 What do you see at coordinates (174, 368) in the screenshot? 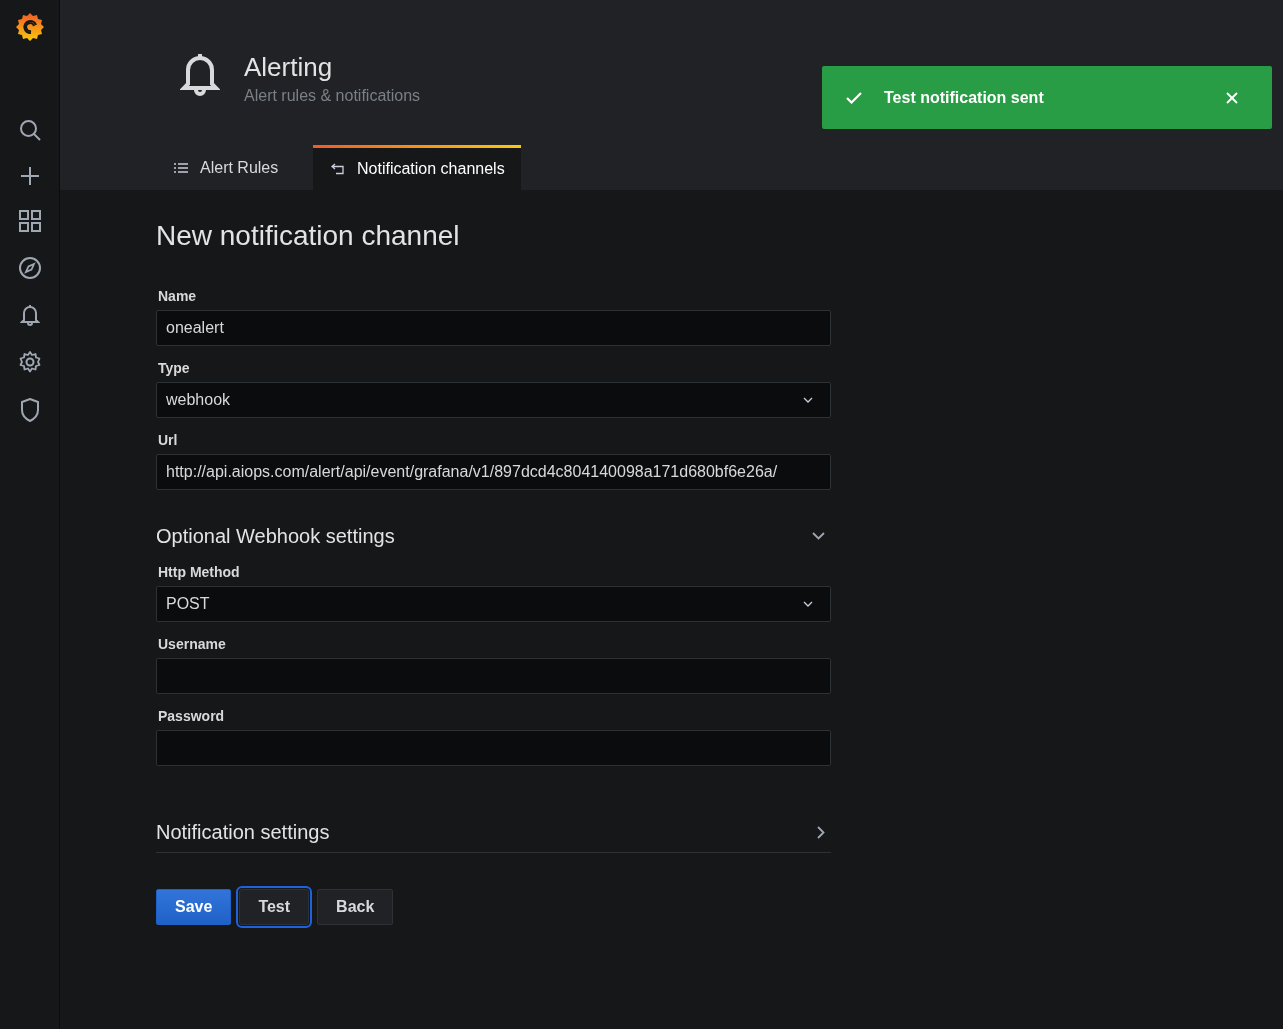
I see `field-label: Type` at bounding box center [174, 368].